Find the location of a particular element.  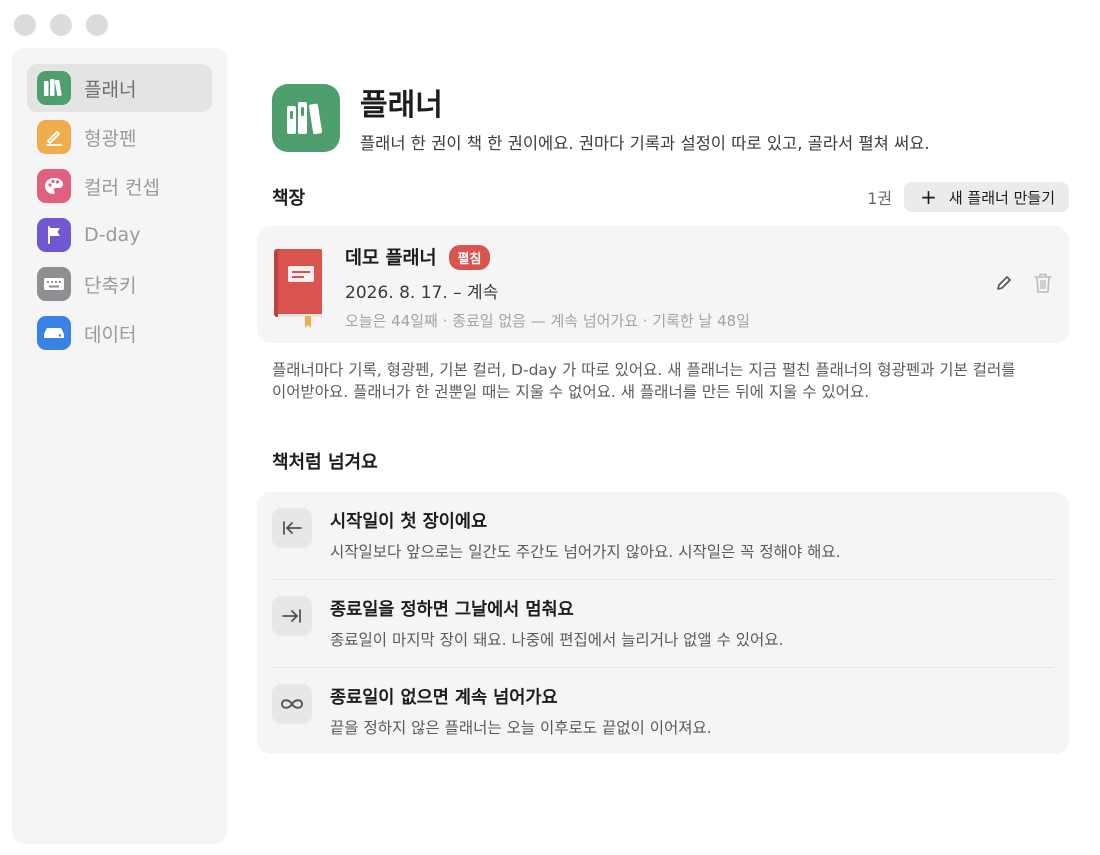

sidebar-item-label: 컬러 컨셉 is located at coordinates (122, 187).